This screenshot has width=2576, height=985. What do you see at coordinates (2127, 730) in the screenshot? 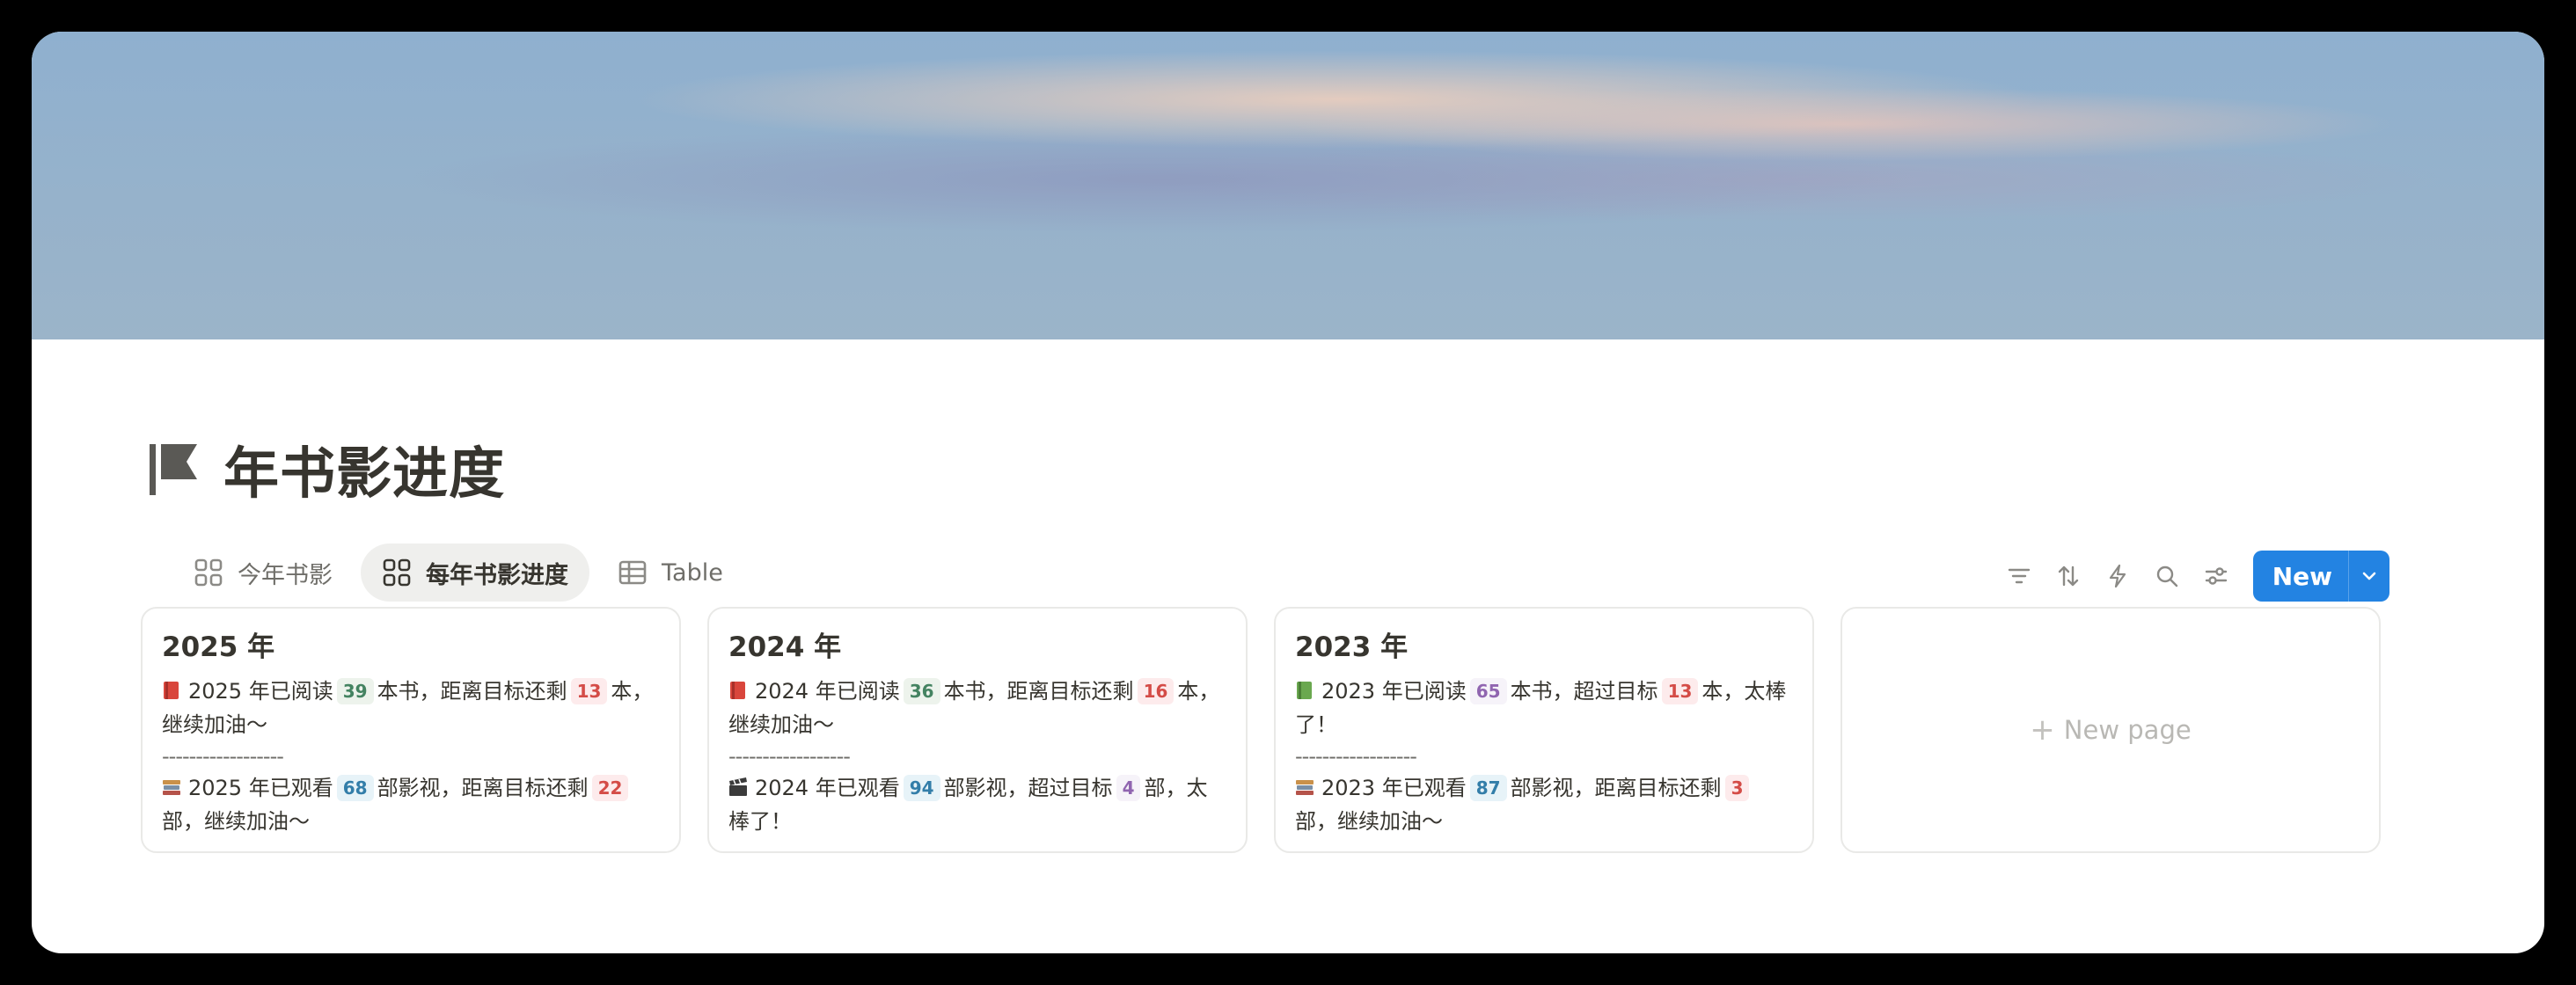
I see `new-page-label: New page` at bounding box center [2127, 730].